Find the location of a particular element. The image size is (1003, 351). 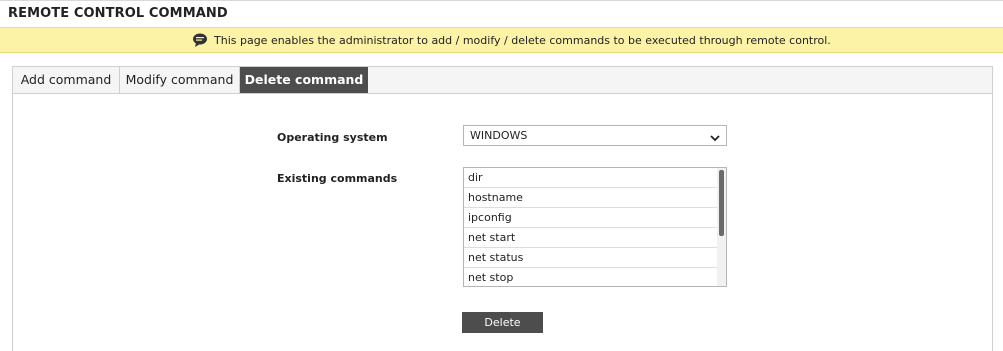

list-item: dir is located at coordinates (591, 178).